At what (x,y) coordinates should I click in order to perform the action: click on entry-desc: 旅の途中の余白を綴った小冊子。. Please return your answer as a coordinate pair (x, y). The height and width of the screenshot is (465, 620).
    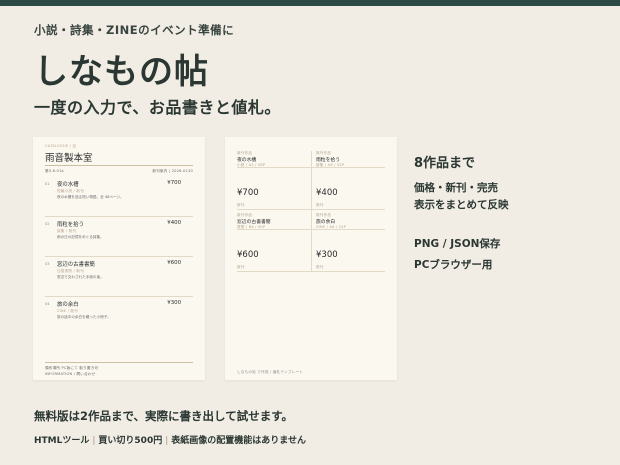
    Looking at the image, I should click on (84, 317).